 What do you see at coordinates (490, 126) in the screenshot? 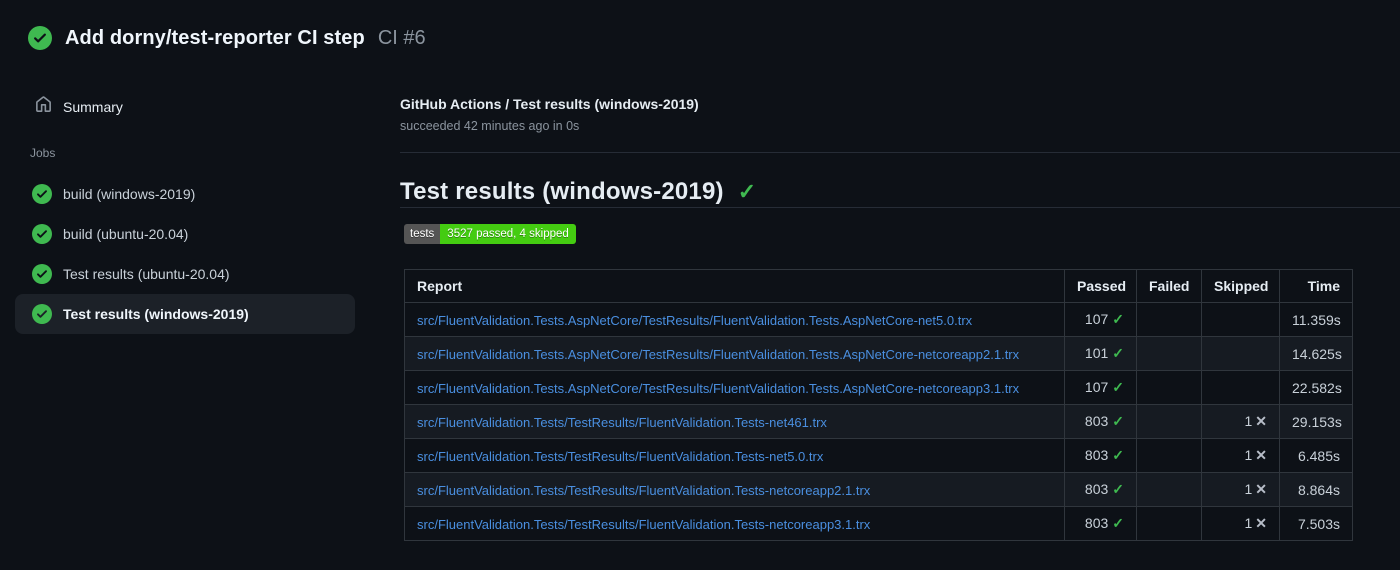
I see `job-header-subtitle: succeeded 42 minutes ago in 0s` at bounding box center [490, 126].